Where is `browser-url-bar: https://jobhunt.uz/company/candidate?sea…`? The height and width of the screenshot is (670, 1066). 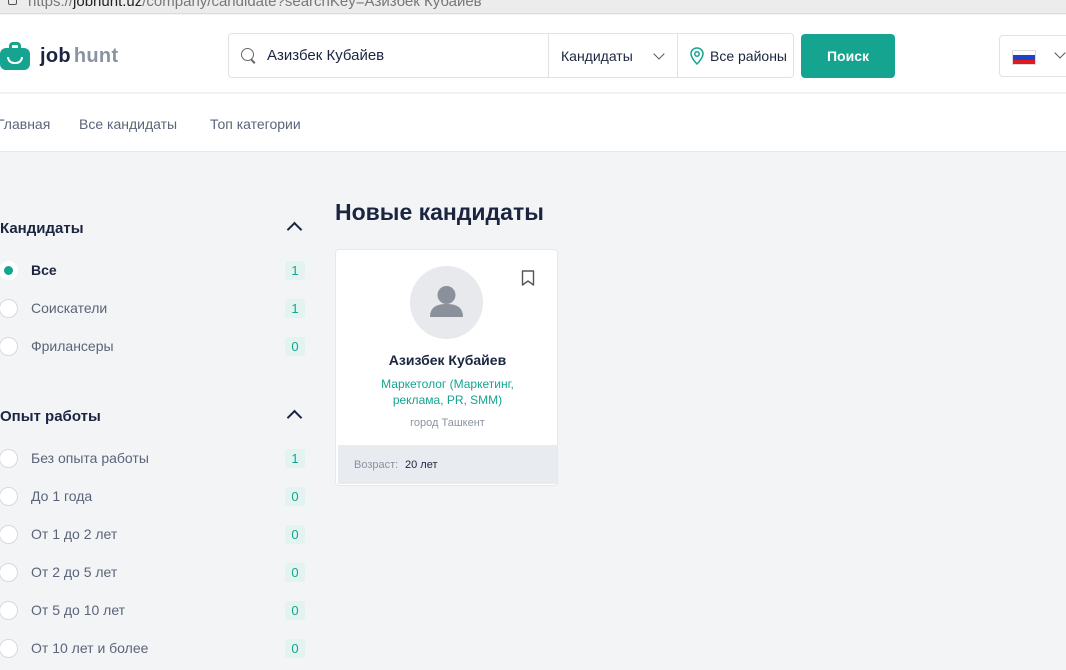 browser-url-bar: https://jobhunt.uz/company/candidate?sea… is located at coordinates (533, 7).